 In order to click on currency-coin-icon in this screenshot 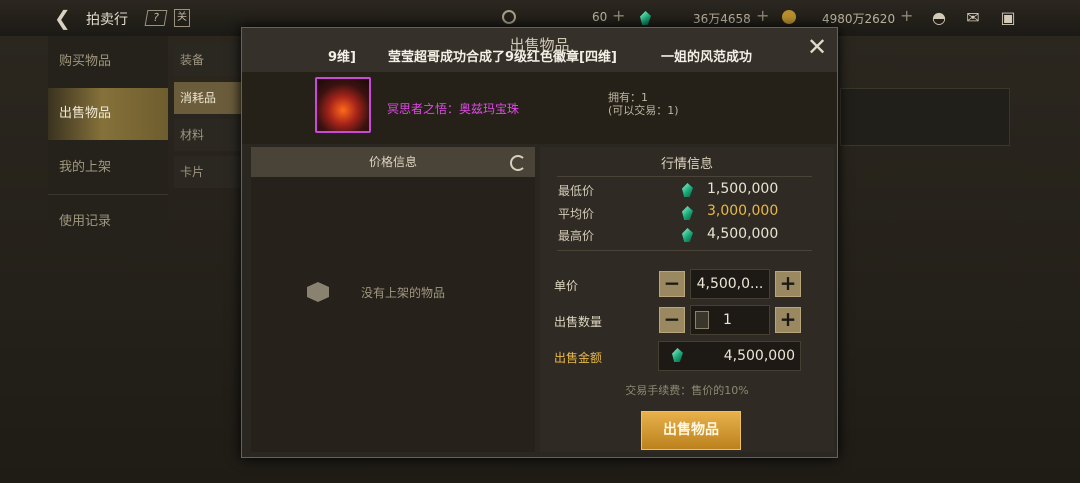, I will do `click(509, 17)`.